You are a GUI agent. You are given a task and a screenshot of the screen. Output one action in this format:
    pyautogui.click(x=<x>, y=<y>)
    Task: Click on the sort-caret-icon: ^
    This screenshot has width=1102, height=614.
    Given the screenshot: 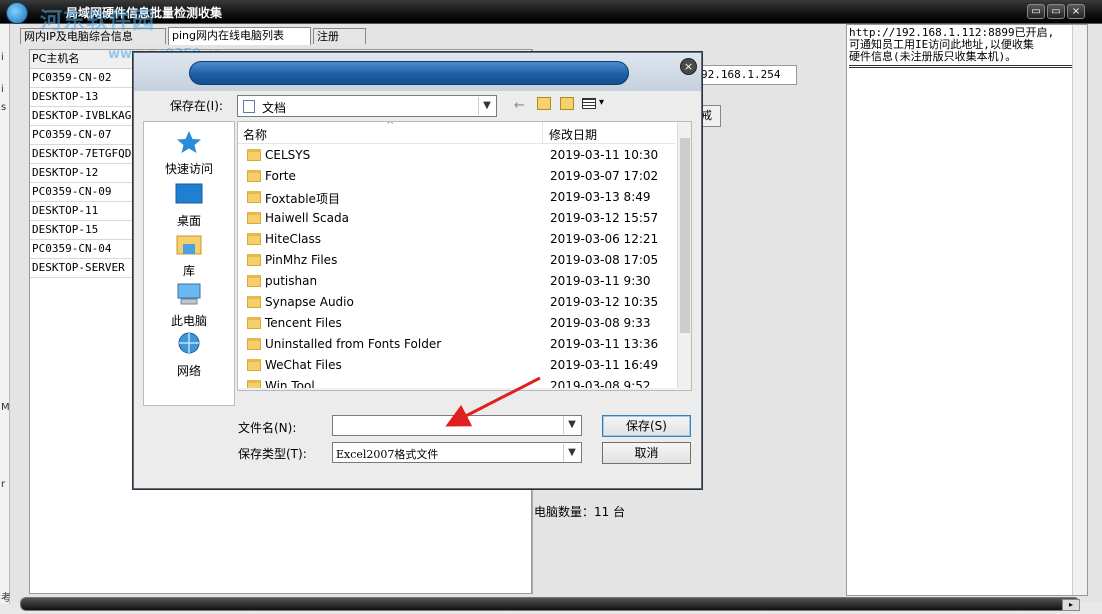 What is the action you would take?
    pyautogui.click(x=390, y=126)
    